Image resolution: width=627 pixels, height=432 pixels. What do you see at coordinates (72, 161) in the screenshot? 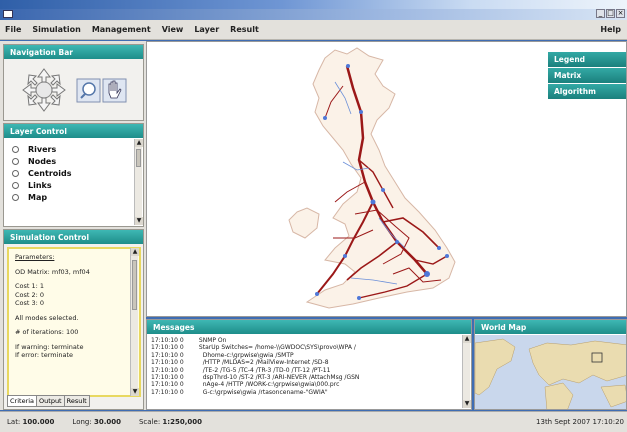
I see `layer-nodes: Nodes` at bounding box center [72, 161].